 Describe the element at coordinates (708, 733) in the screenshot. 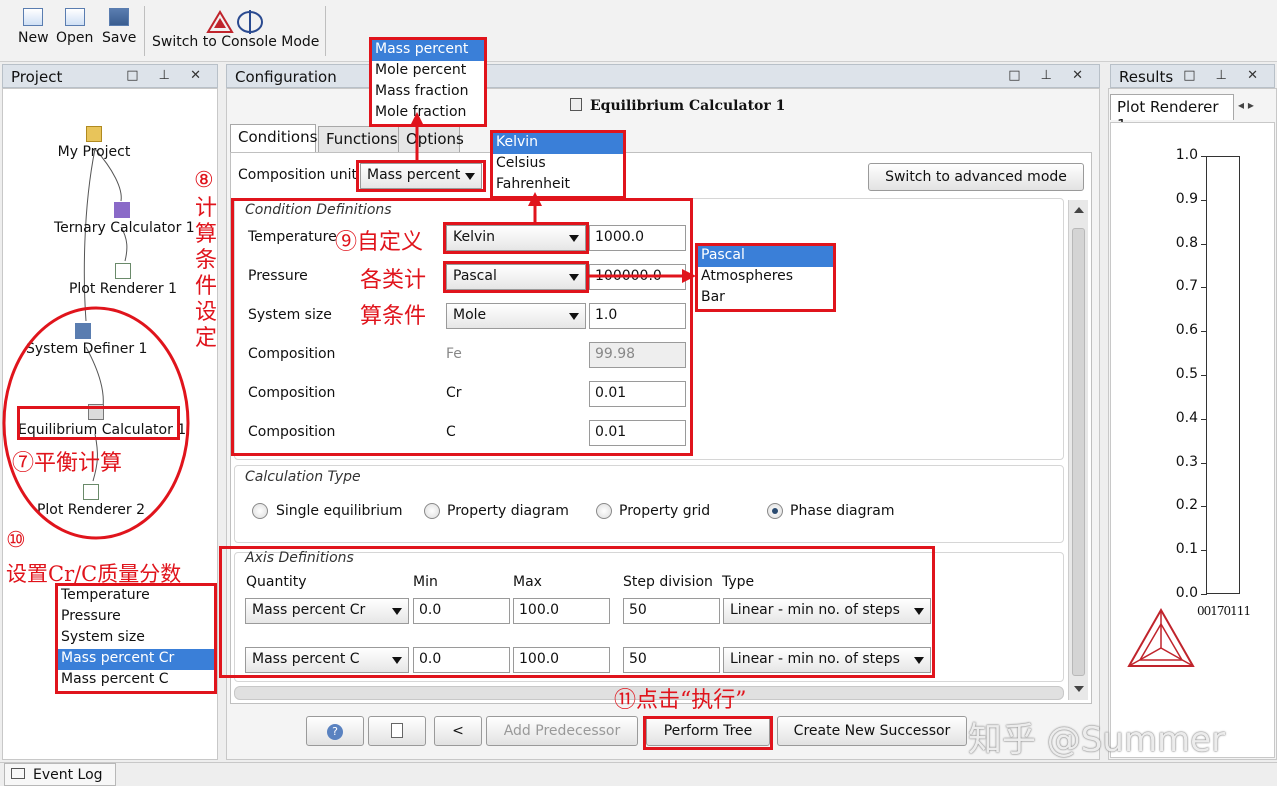

I see `annotation-box-perform-tree` at that location.